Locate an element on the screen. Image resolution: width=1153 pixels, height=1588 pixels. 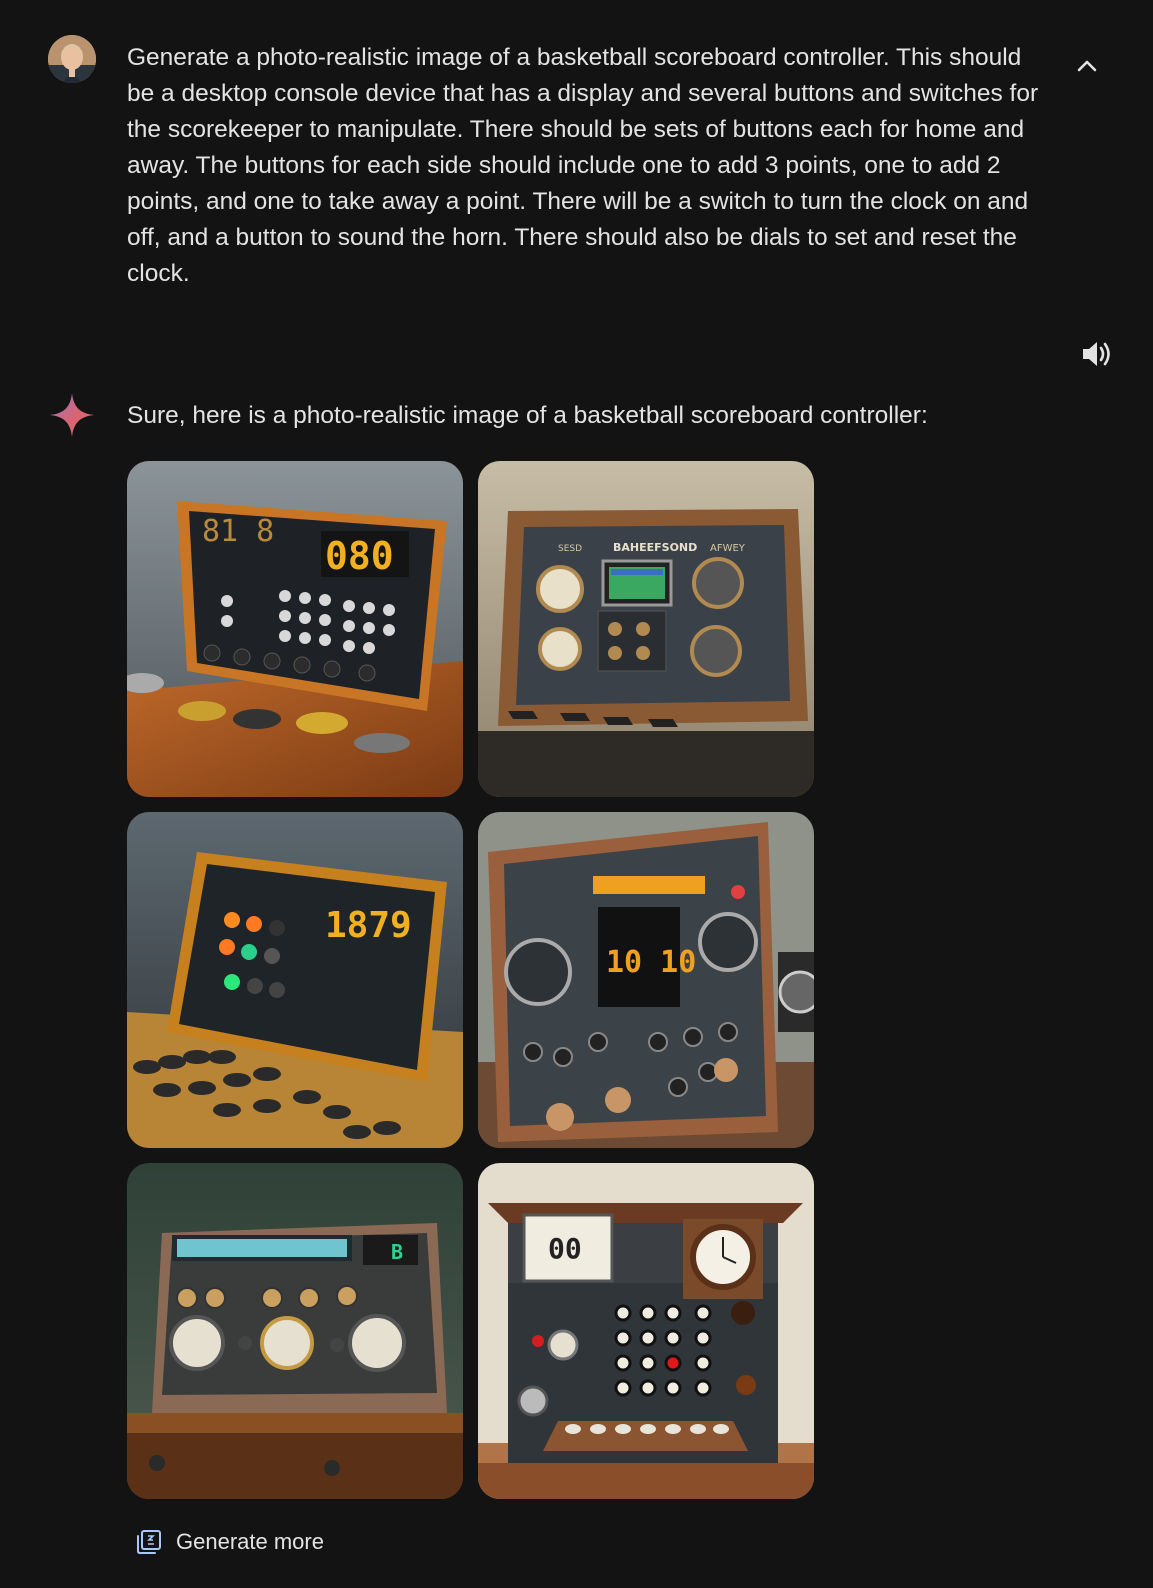
image-4-display-readout: 10 10 is located at coordinates (651, 962).